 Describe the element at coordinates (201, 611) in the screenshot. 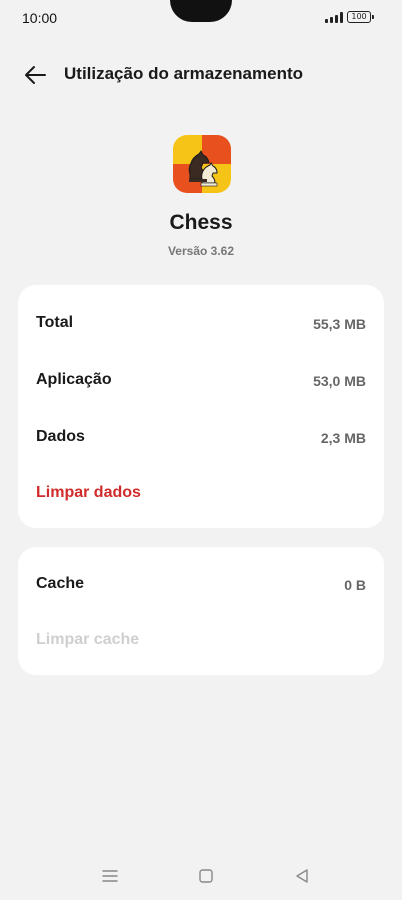

I see `cache-card: Cache 0 B Limpar cache` at that location.